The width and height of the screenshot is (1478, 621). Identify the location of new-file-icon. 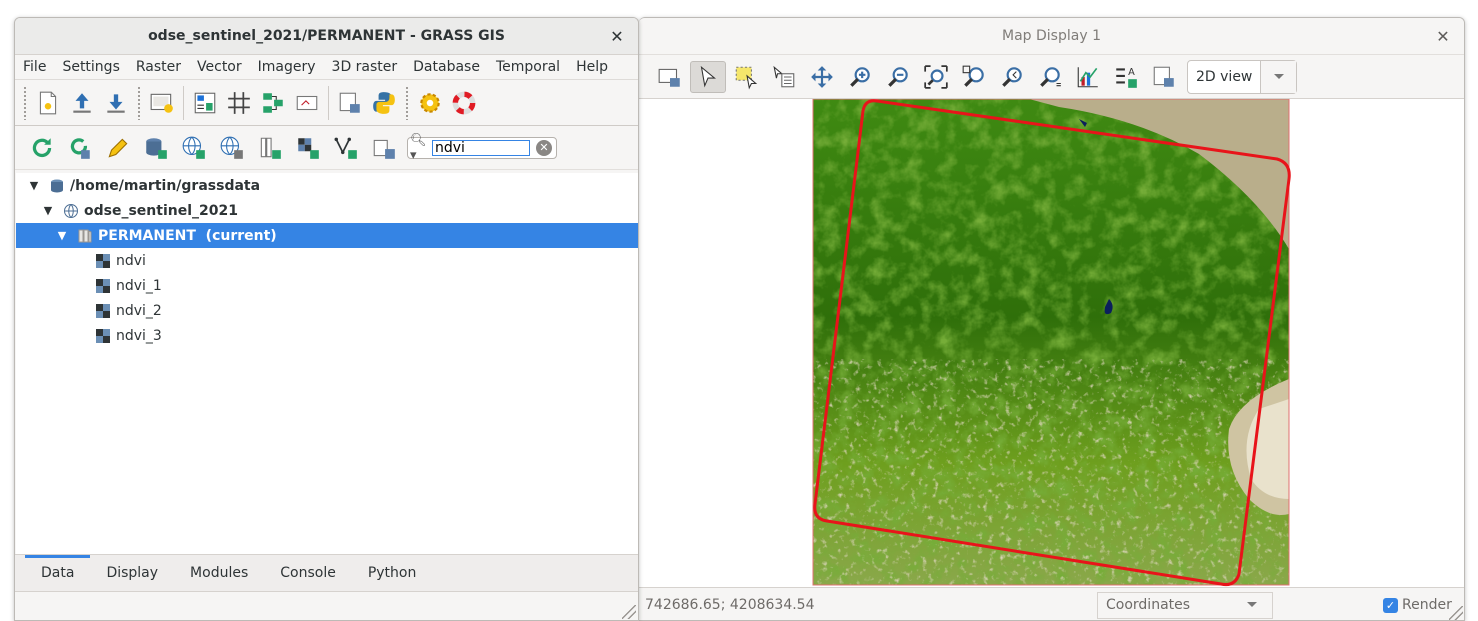
(48, 102).